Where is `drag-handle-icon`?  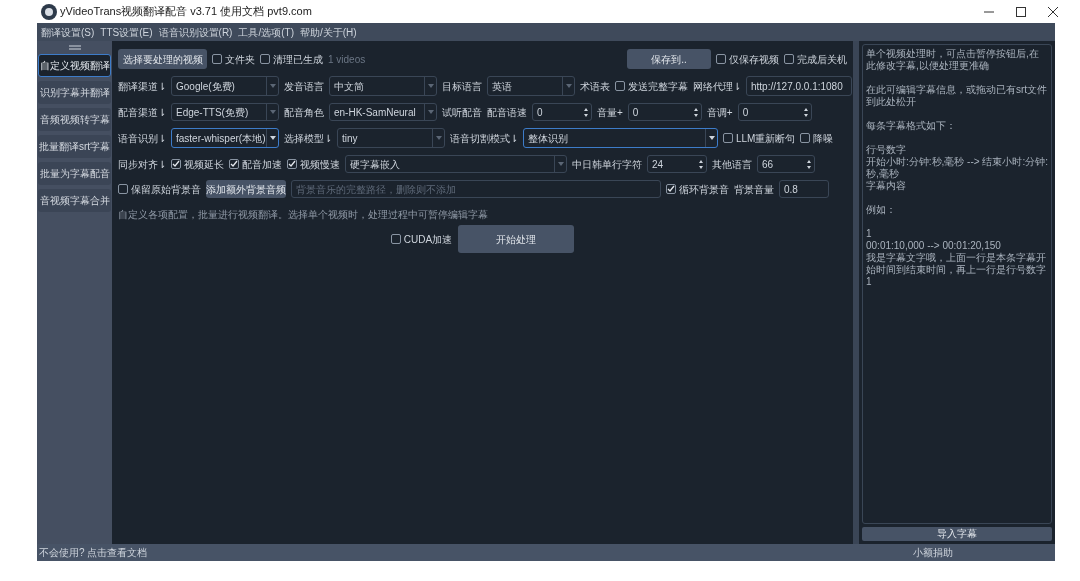 drag-handle-icon is located at coordinates (74, 47).